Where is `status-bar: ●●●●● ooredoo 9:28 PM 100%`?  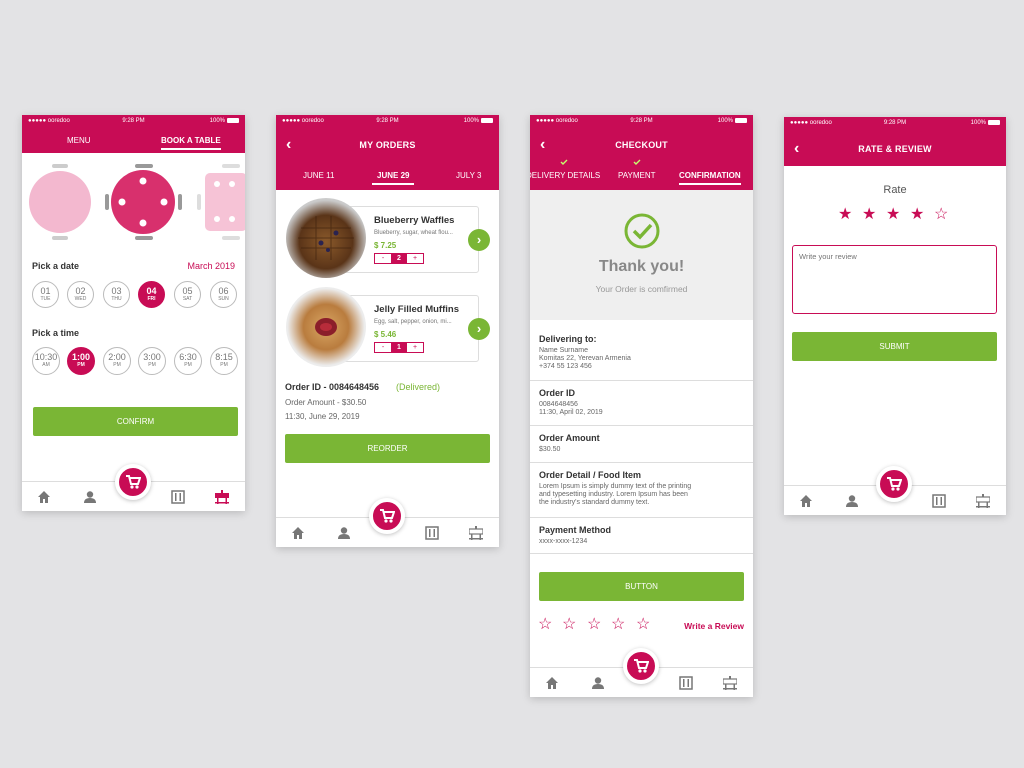
status-bar: ●●●●● ooredoo 9:28 PM 100% is located at coordinates (387, 121).